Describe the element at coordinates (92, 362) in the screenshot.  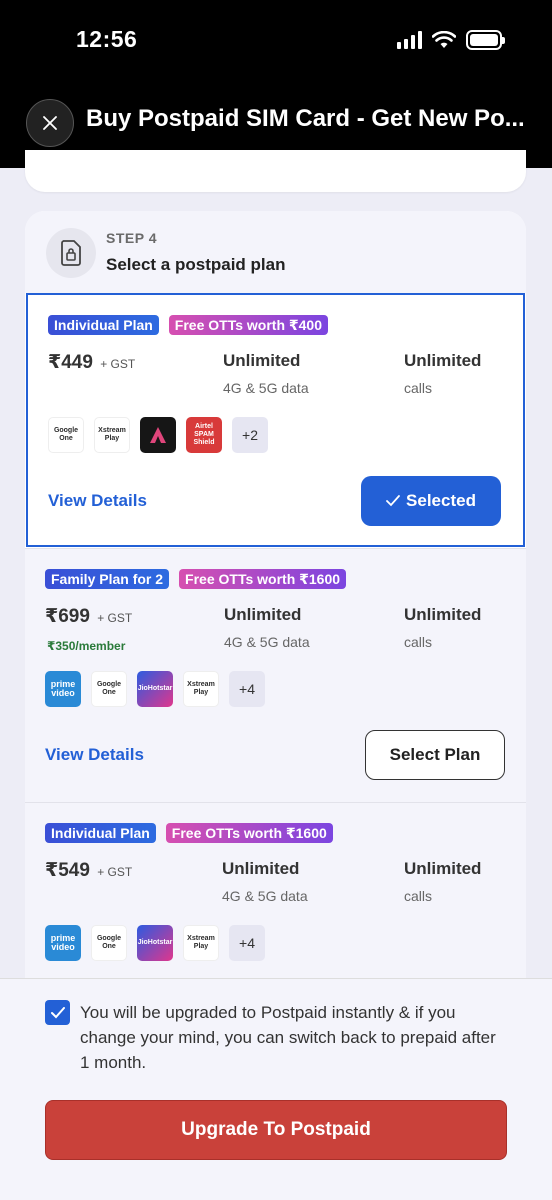
I see `plan-price: ₹449 + GST` at that location.